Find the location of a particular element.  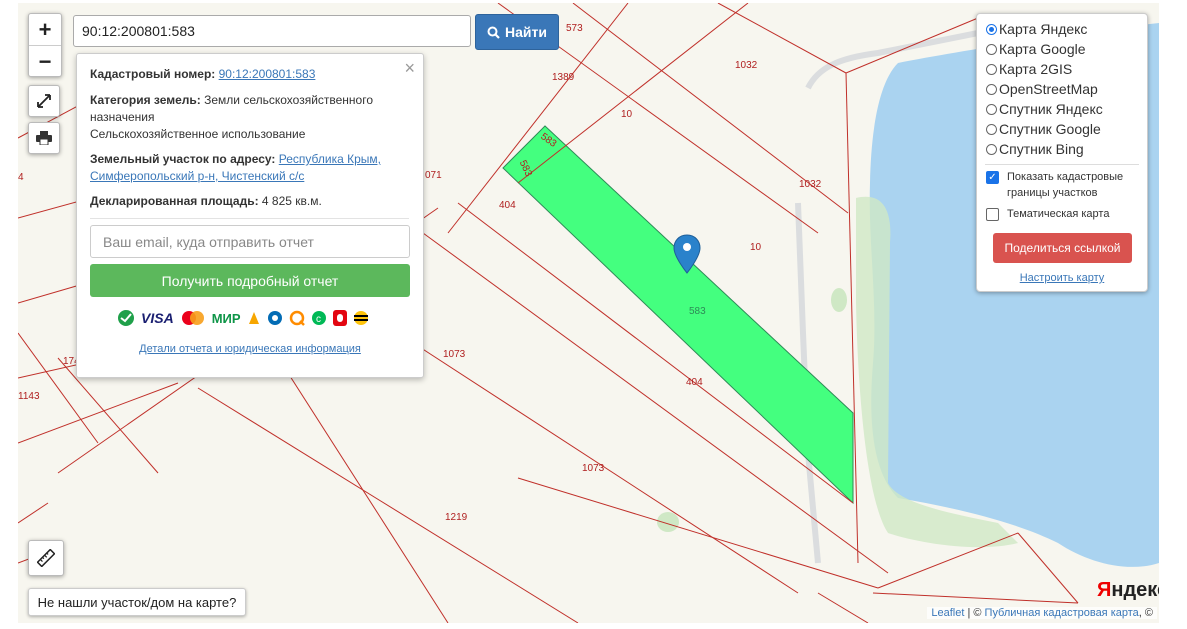

svg-text: с is located at coordinates (318, 319).